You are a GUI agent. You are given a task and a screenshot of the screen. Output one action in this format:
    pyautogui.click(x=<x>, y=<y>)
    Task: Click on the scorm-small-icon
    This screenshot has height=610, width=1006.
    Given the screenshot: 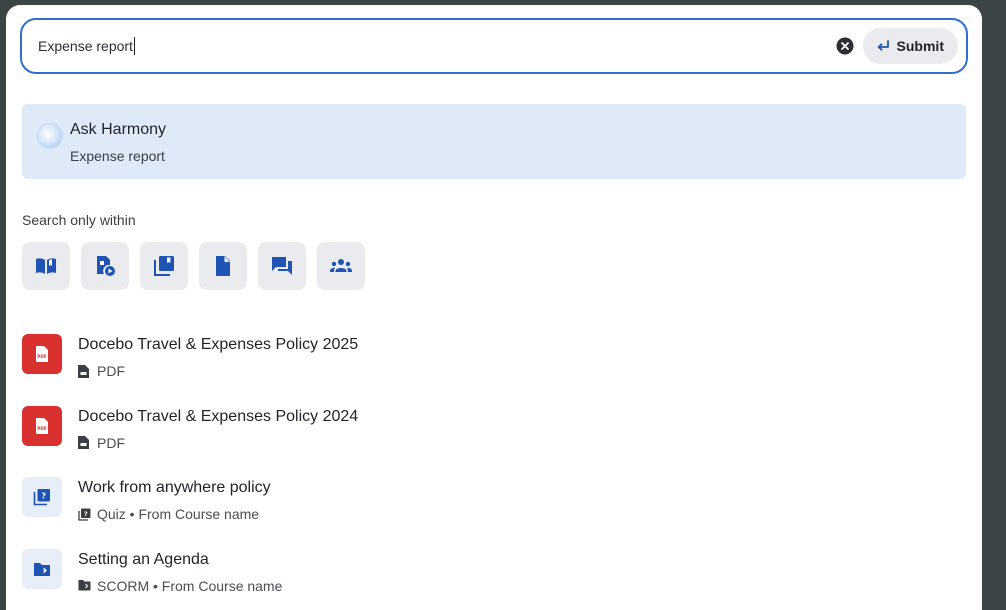 What is the action you would take?
    pyautogui.click(x=84, y=585)
    